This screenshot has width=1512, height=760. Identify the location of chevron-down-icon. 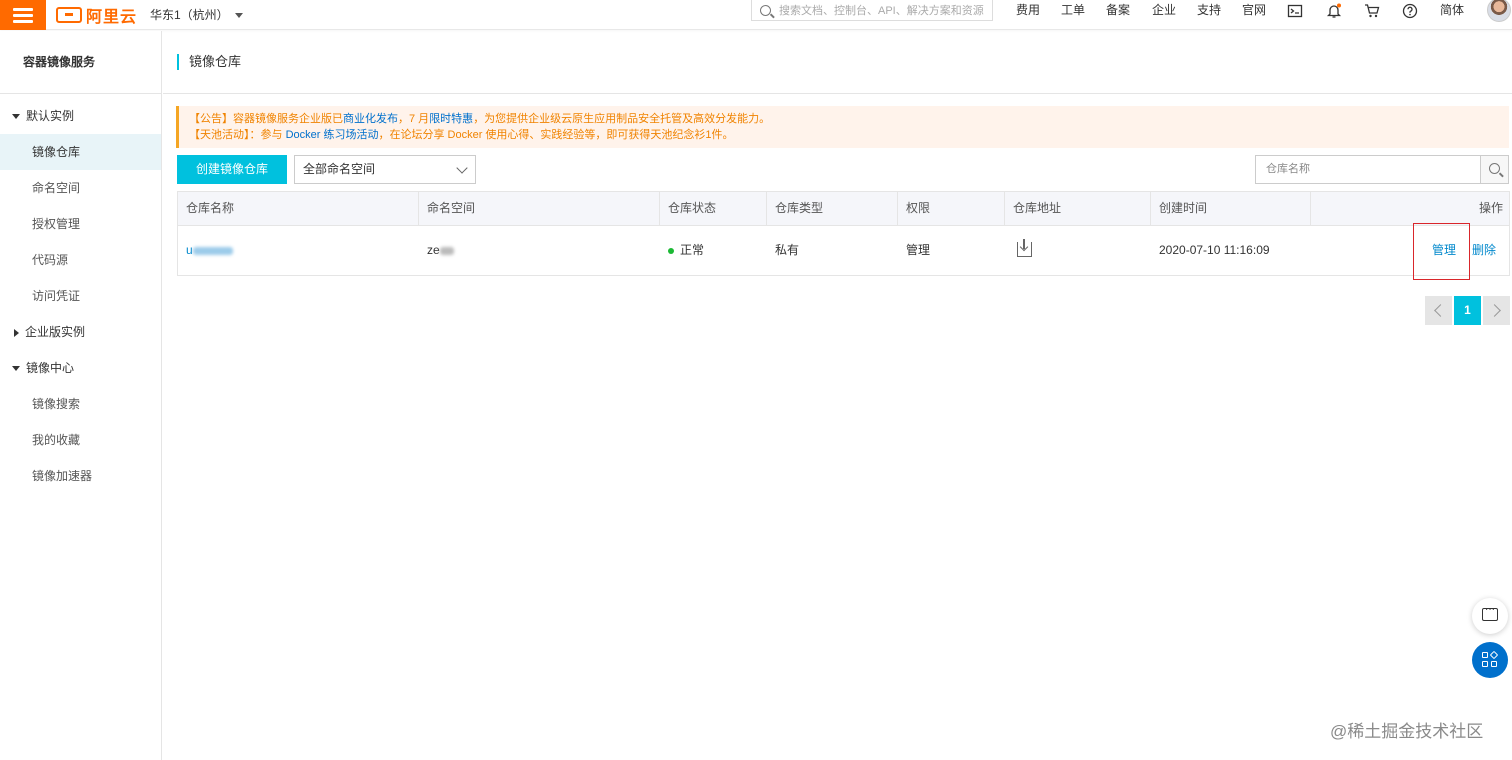
(462, 168).